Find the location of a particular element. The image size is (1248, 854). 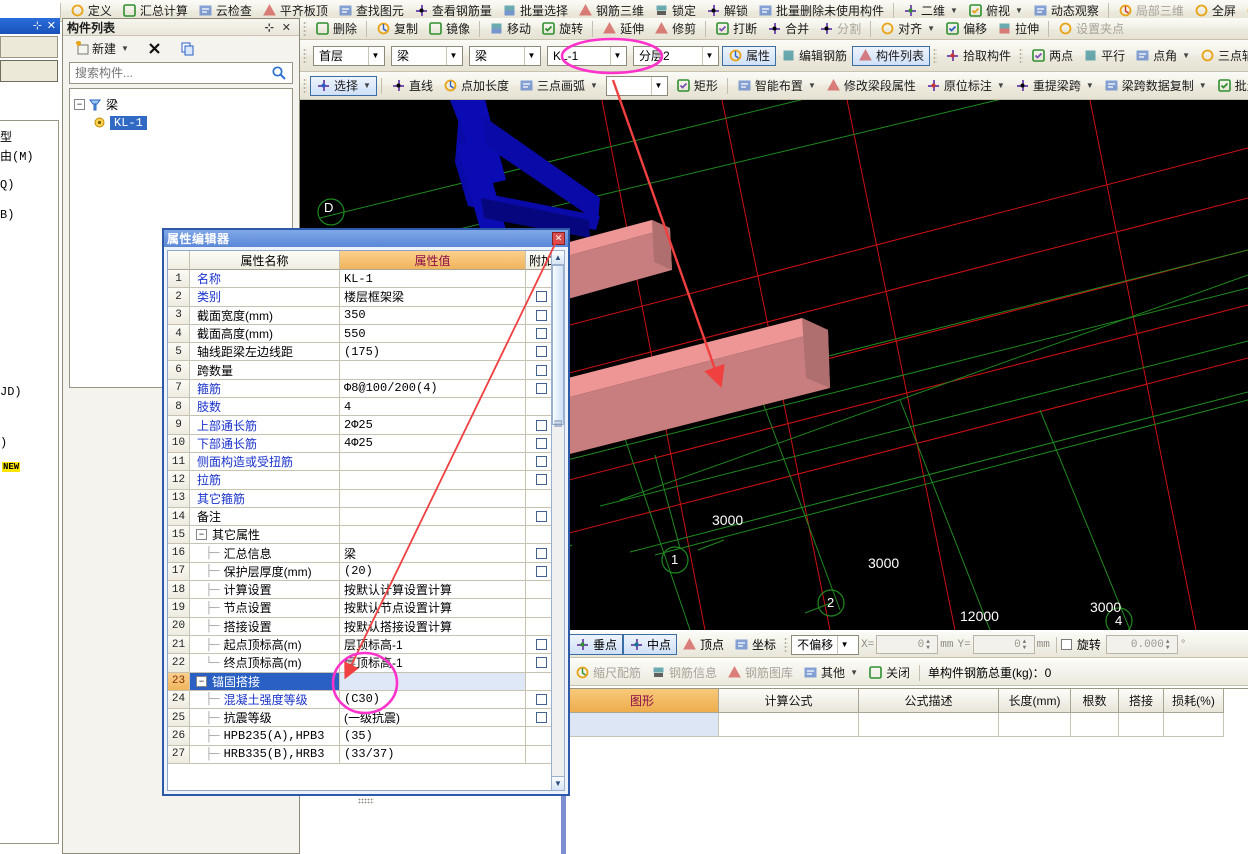

grid-header-5: 搭接 is located at coordinates (1141, 701).